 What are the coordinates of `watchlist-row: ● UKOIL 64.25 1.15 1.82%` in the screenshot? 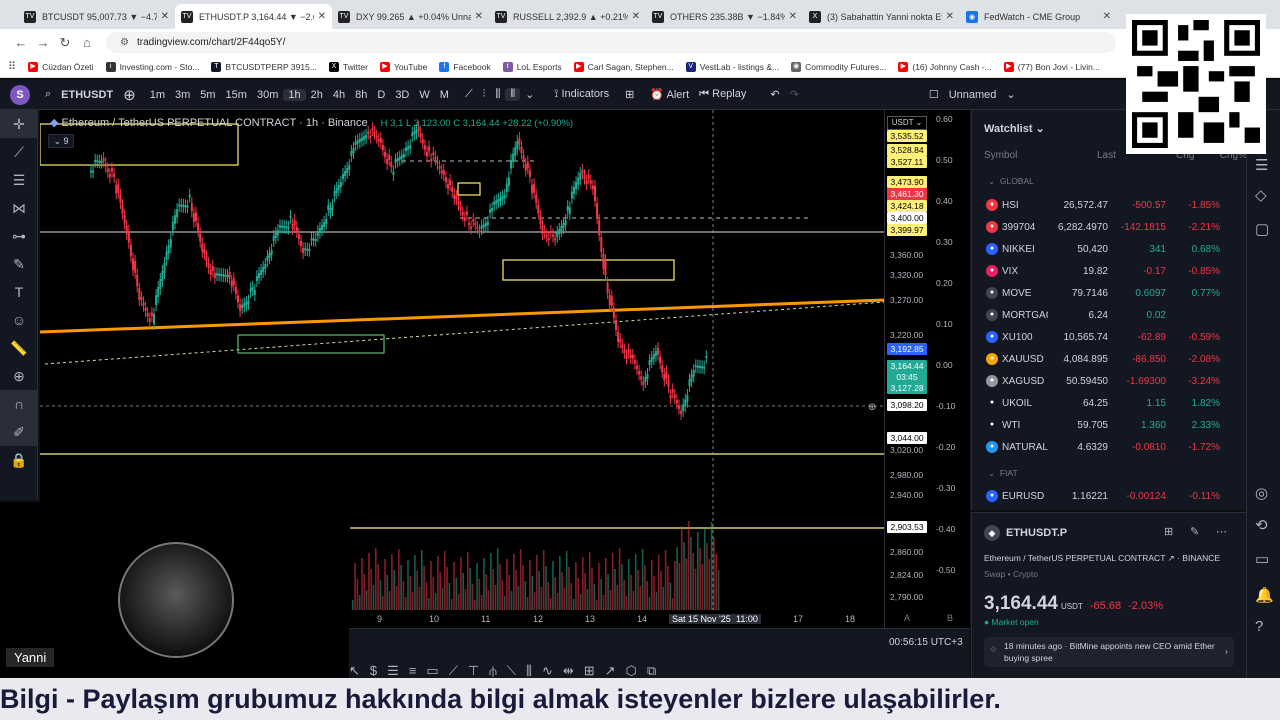 It's located at (1109, 403).